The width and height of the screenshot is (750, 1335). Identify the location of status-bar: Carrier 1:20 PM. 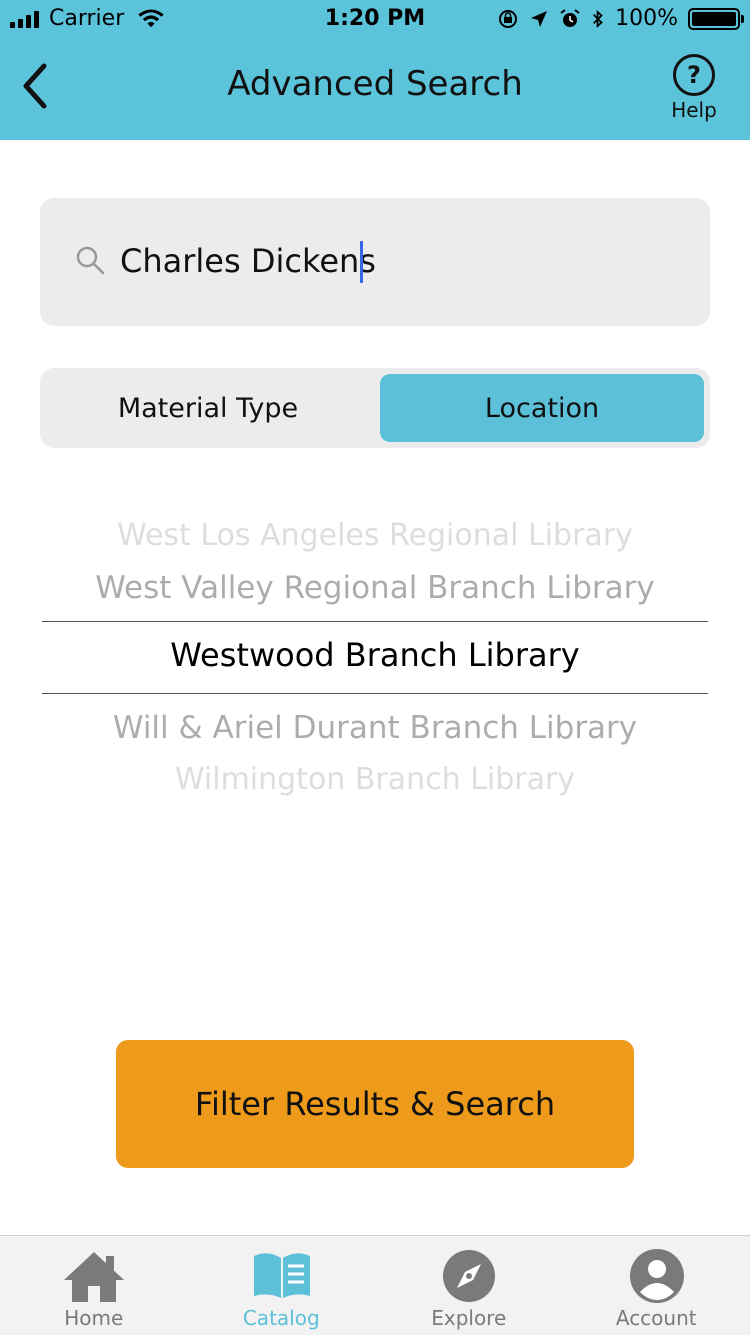
(375, 20).